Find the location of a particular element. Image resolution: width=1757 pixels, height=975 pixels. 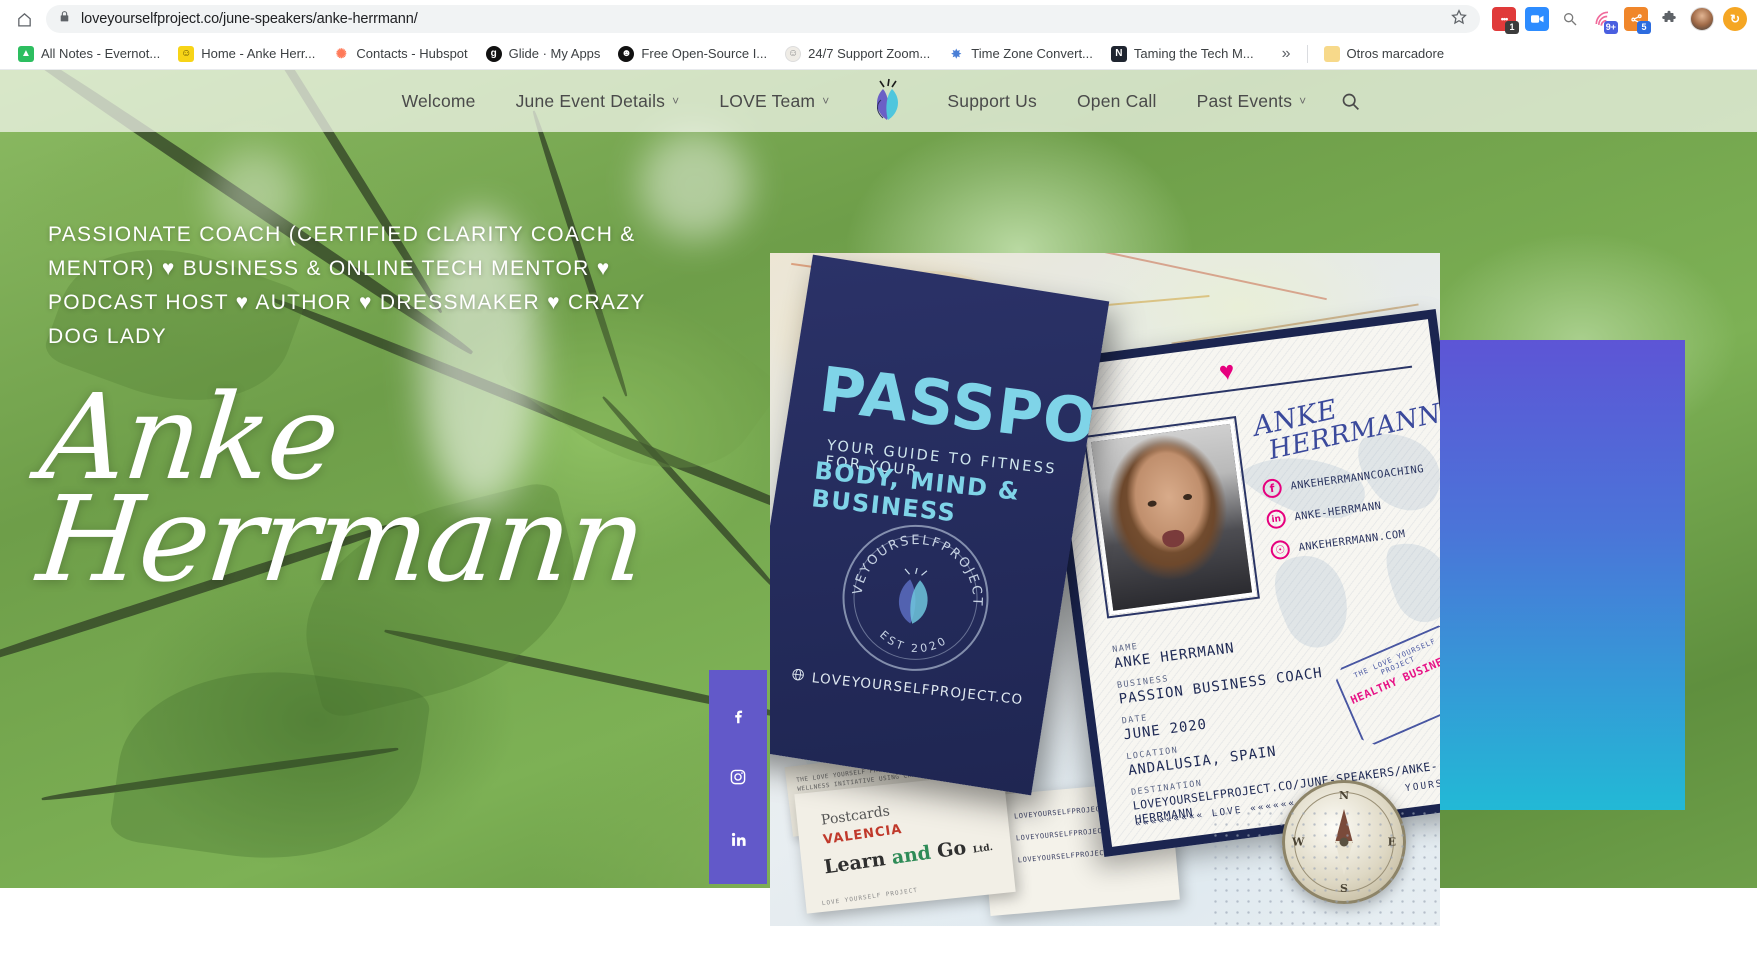

support-icon: ☺ is located at coordinates (793, 53).